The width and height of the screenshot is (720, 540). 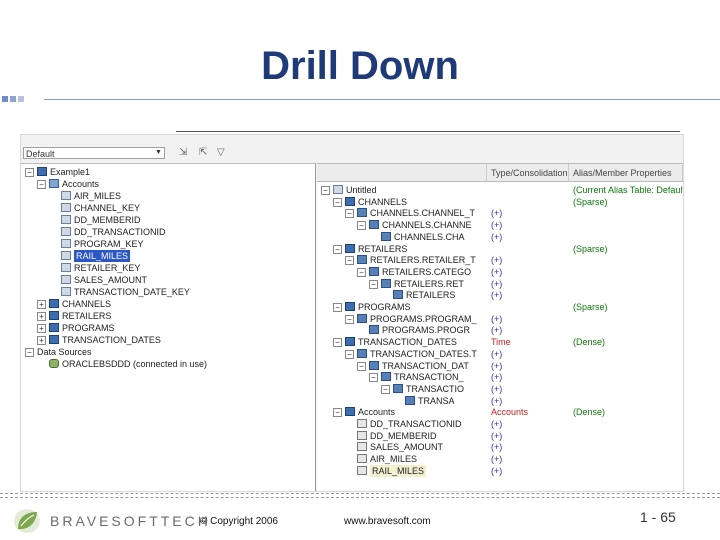 I want to click on view-dropdown: Default ▼, so click(x=94, y=153).